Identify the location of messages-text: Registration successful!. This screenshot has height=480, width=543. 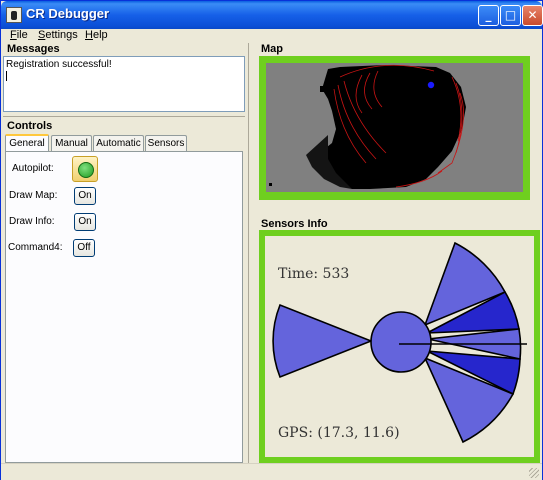
(59, 64).